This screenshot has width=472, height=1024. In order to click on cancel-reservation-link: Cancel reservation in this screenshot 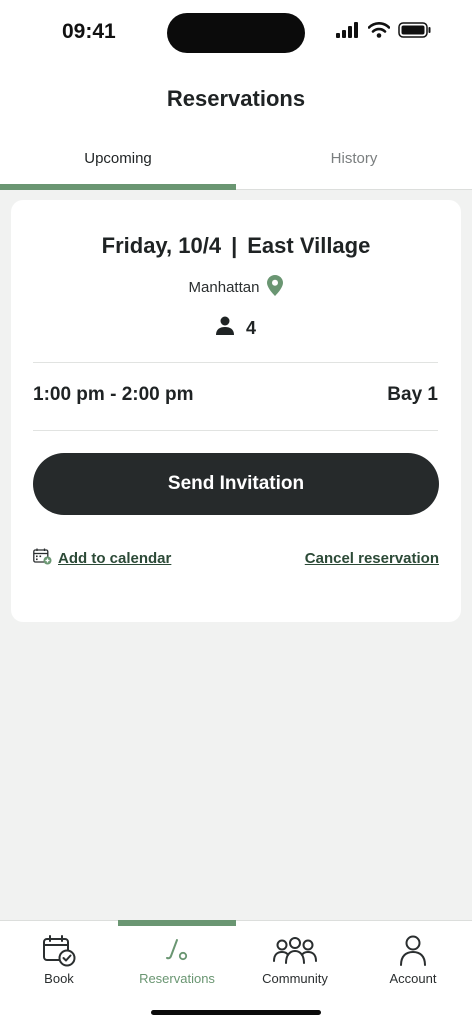, I will do `click(372, 558)`.